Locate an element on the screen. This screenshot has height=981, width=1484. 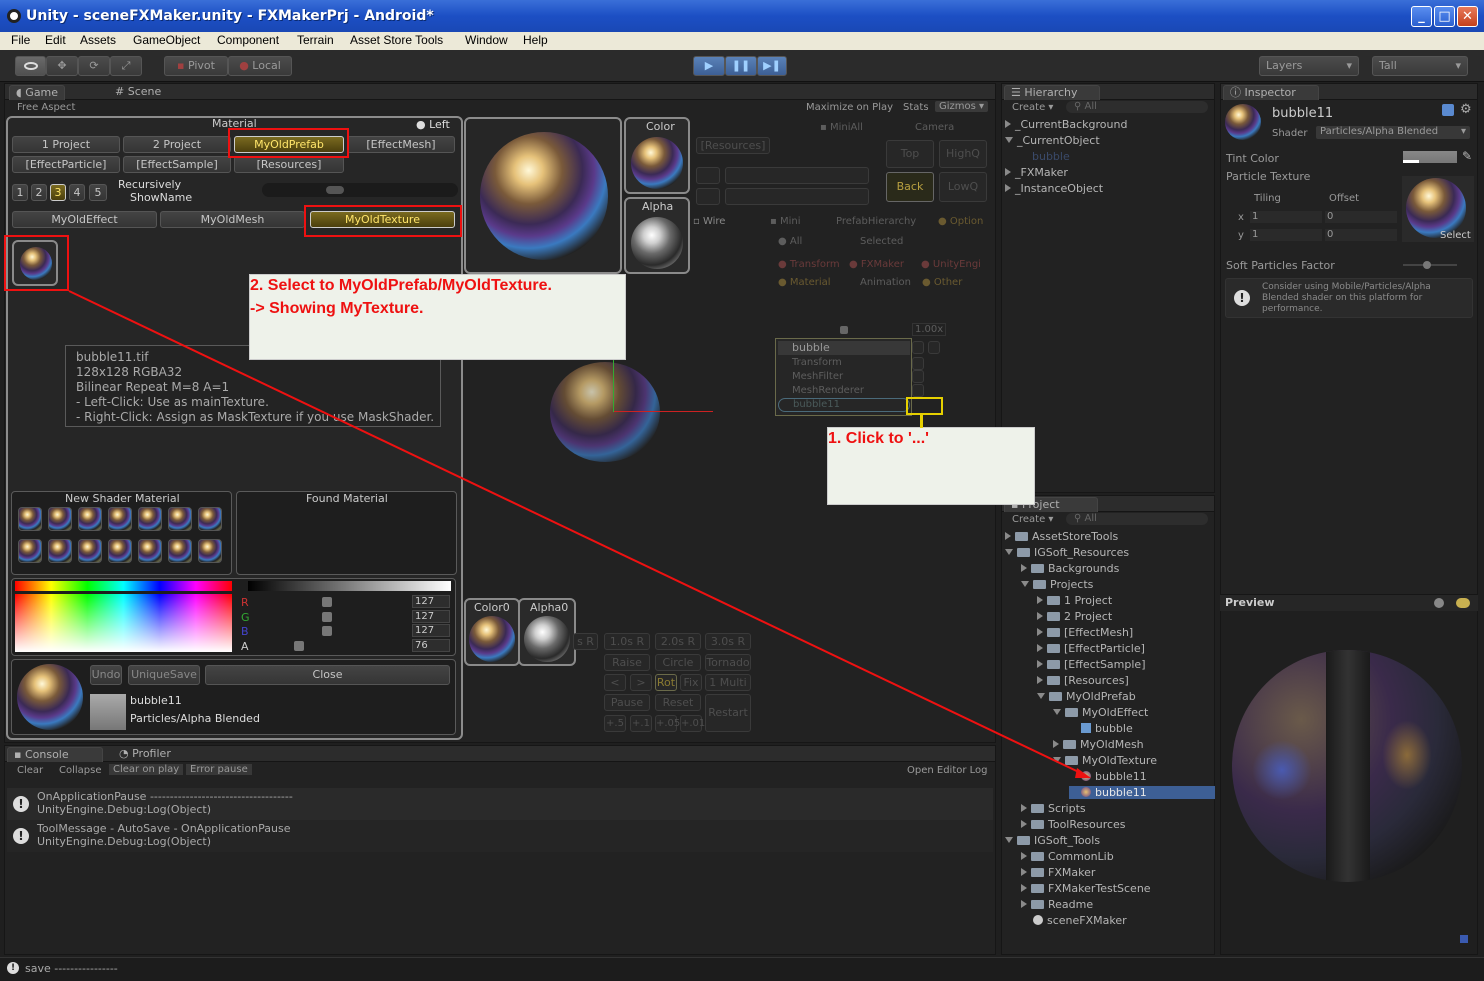
annotation-arrow-head is located at coordinates (1083, 773).